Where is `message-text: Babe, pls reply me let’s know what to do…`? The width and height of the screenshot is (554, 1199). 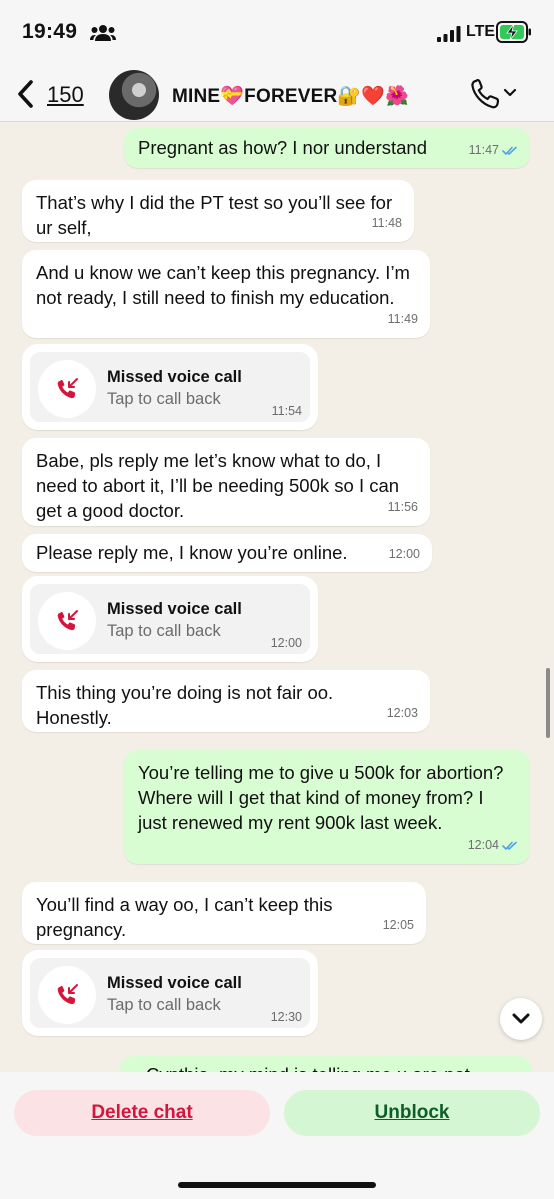 message-text: Babe, pls reply me let’s know what to do… is located at coordinates (218, 485).